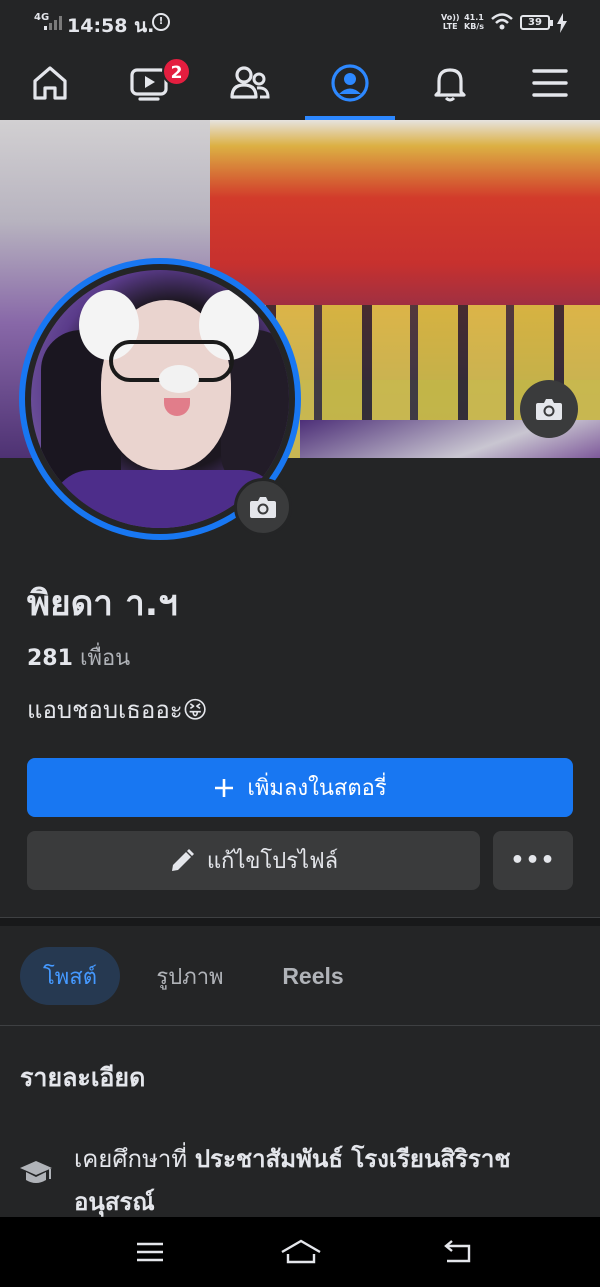  Describe the element at coordinates (179, 379) in the screenshot. I see `dog-nose` at that location.